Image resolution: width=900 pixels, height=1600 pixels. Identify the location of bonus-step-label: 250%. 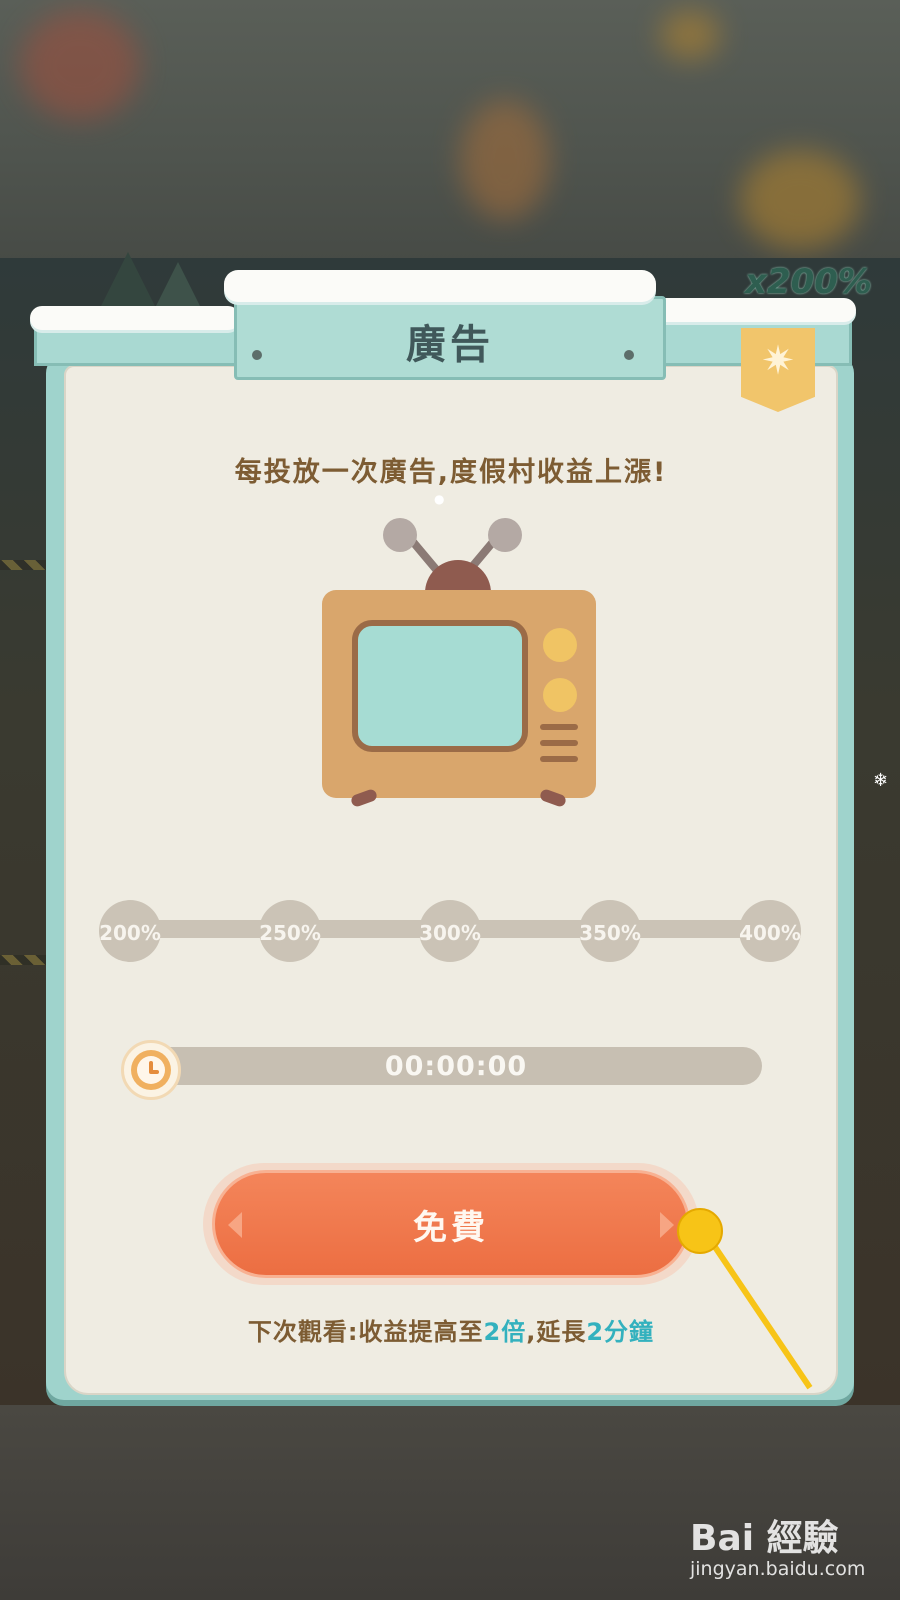
(290, 933).